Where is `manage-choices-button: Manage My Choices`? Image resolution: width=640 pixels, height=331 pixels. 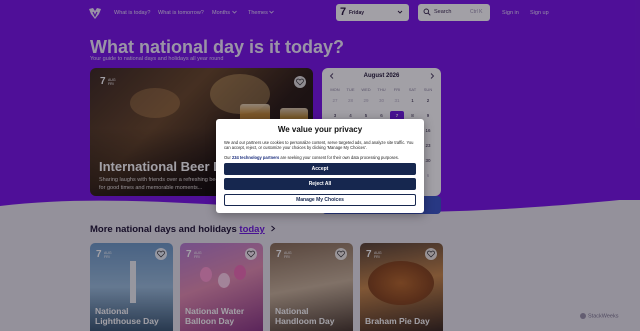 manage-choices-button: Manage My Choices is located at coordinates (320, 200).